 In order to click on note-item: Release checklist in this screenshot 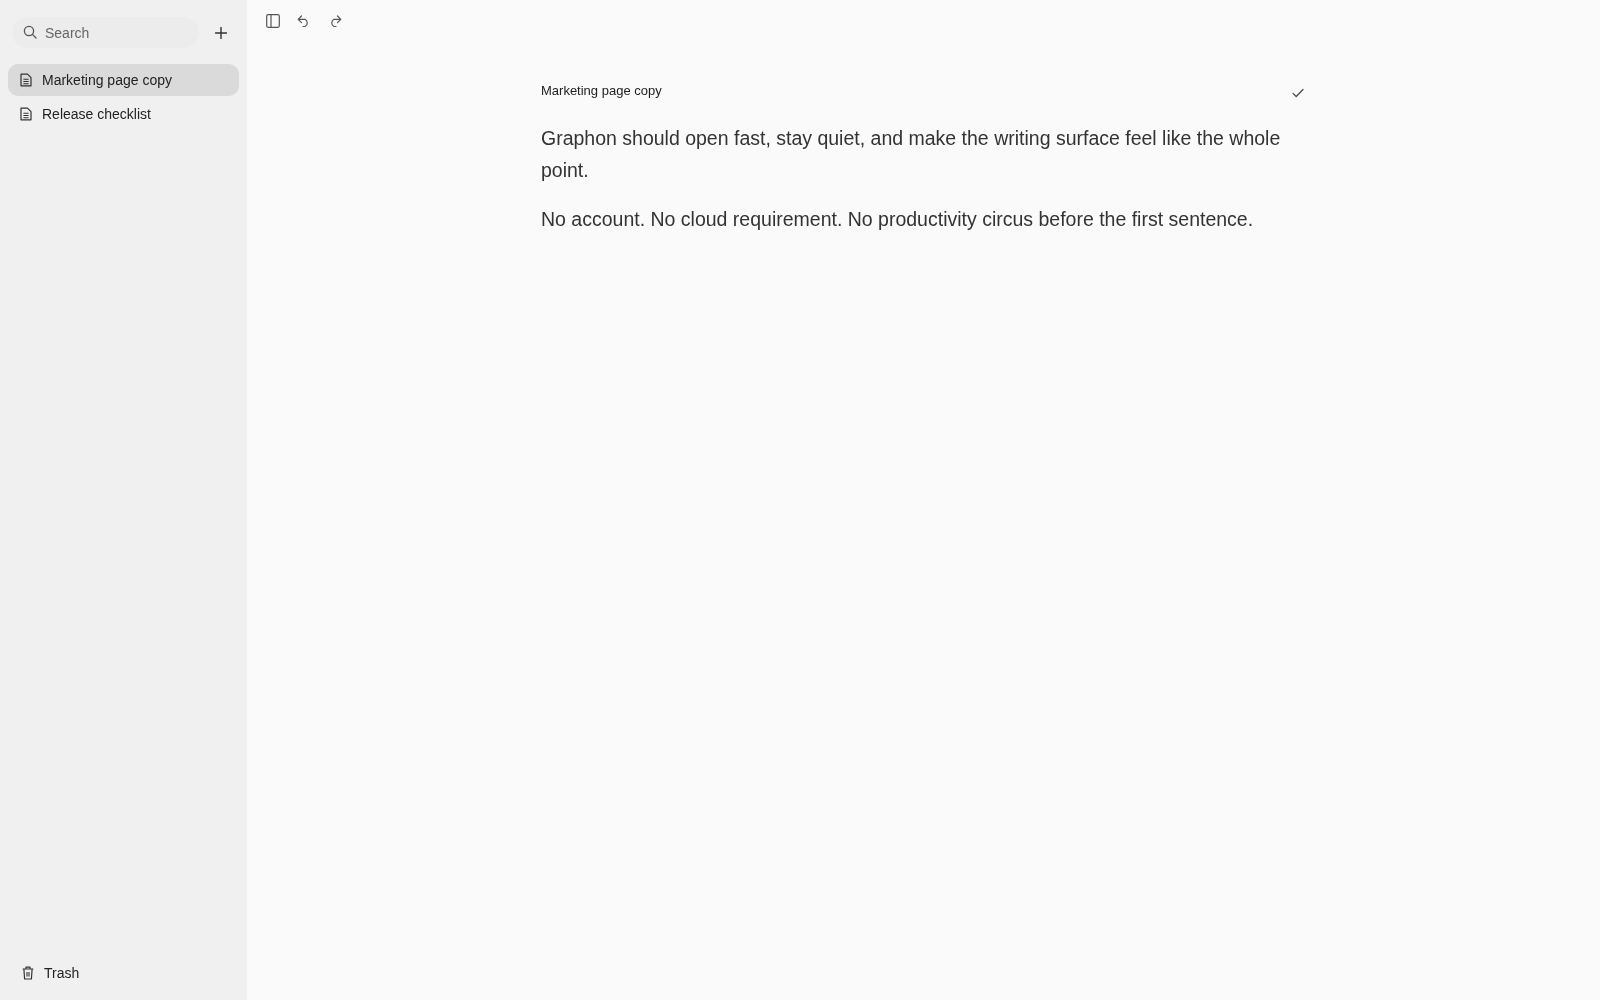, I will do `click(123, 114)`.